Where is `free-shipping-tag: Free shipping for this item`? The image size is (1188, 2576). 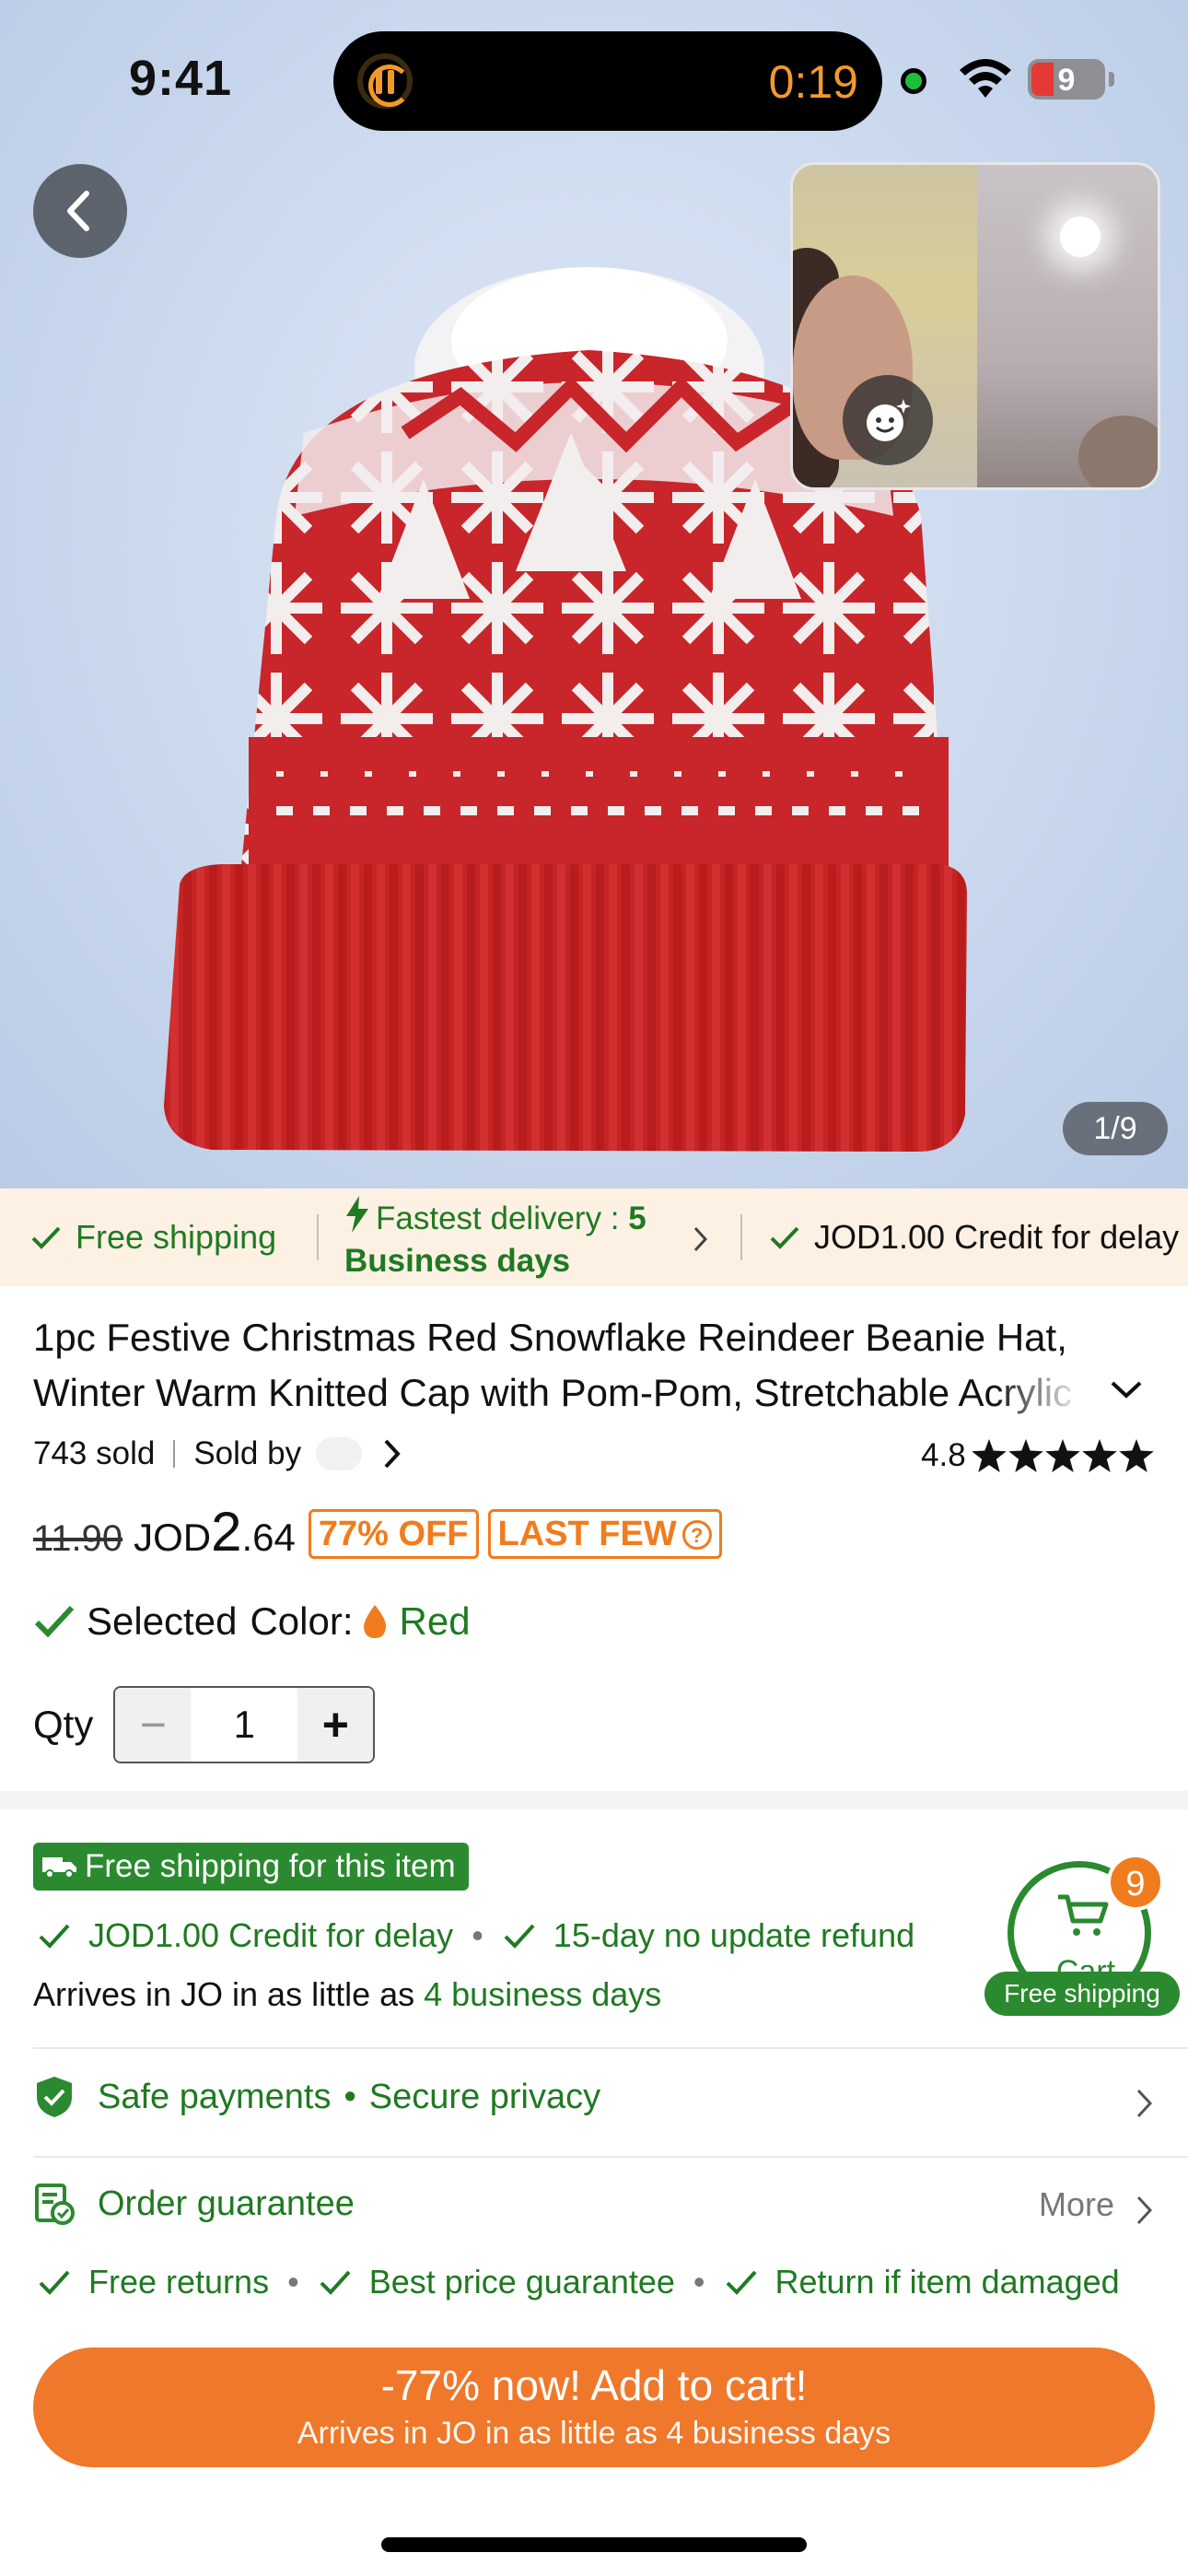 free-shipping-tag: Free shipping for this item is located at coordinates (251, 1867).